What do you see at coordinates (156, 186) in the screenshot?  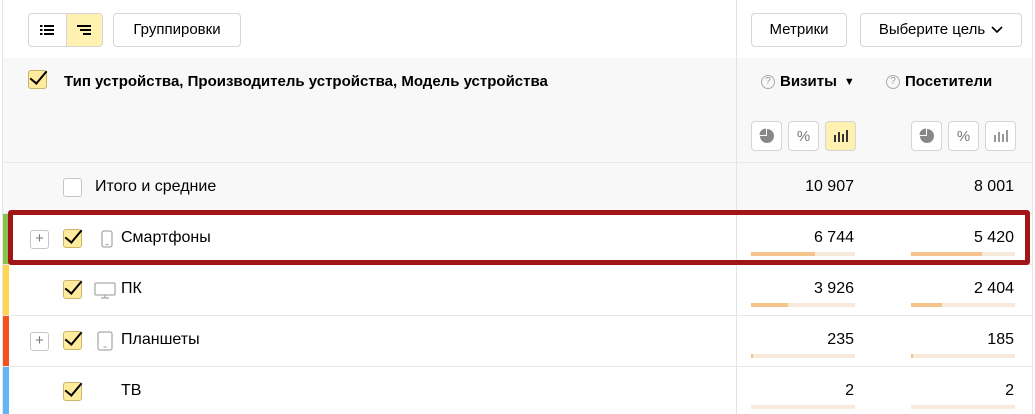 I see `total-label: Итого и средние` at bounding box center [156, 186].